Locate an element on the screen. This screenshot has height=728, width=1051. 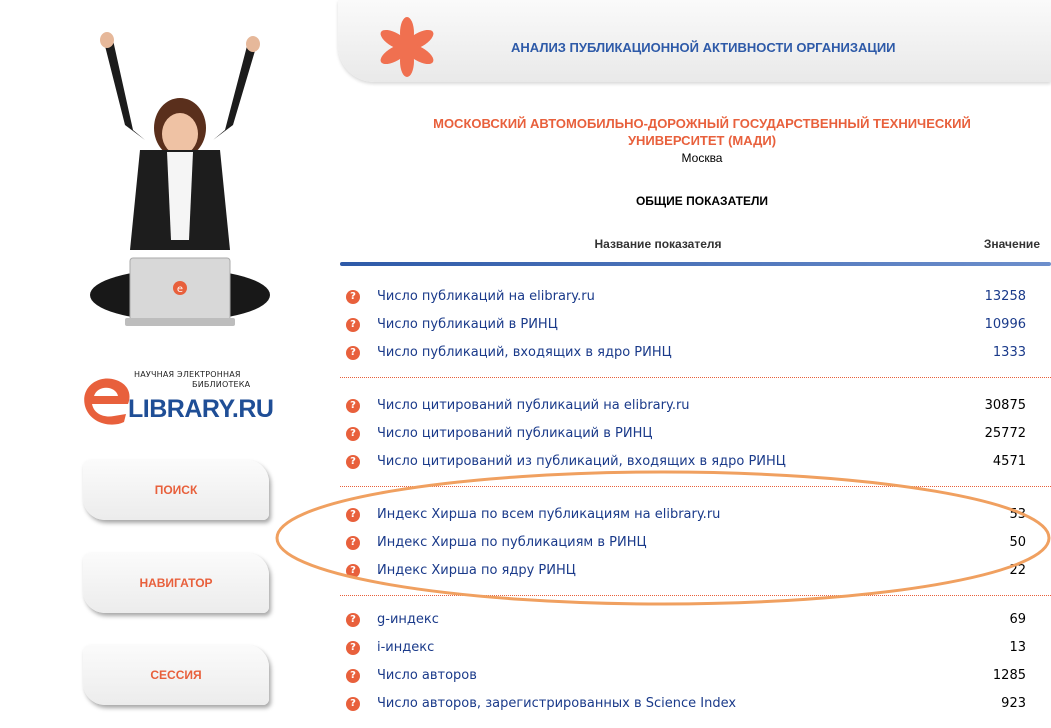
indicator-value: 69 is located at coordinates (1017, 619).